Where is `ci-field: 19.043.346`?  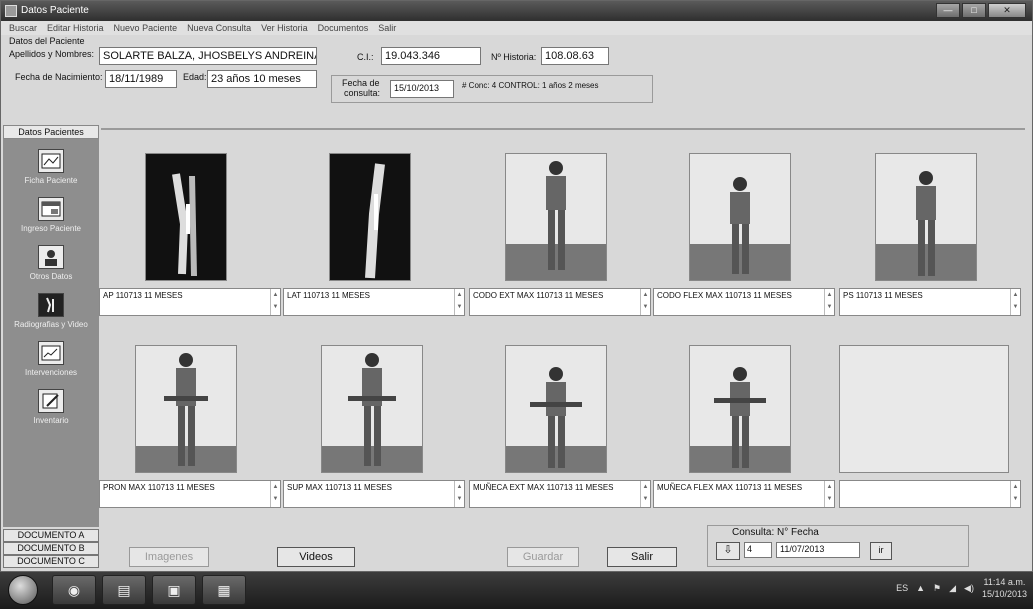
ci-field: 19.043.346 is located at coordinates (431, 56).